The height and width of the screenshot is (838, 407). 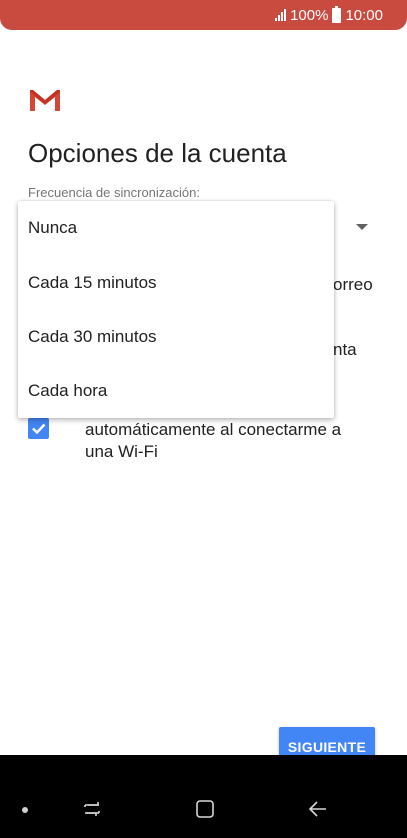 What do you see at coordinates (176, 228) in the screenshot?
I see `menu-item-never: Nunca` at bounding box center [176, 228].